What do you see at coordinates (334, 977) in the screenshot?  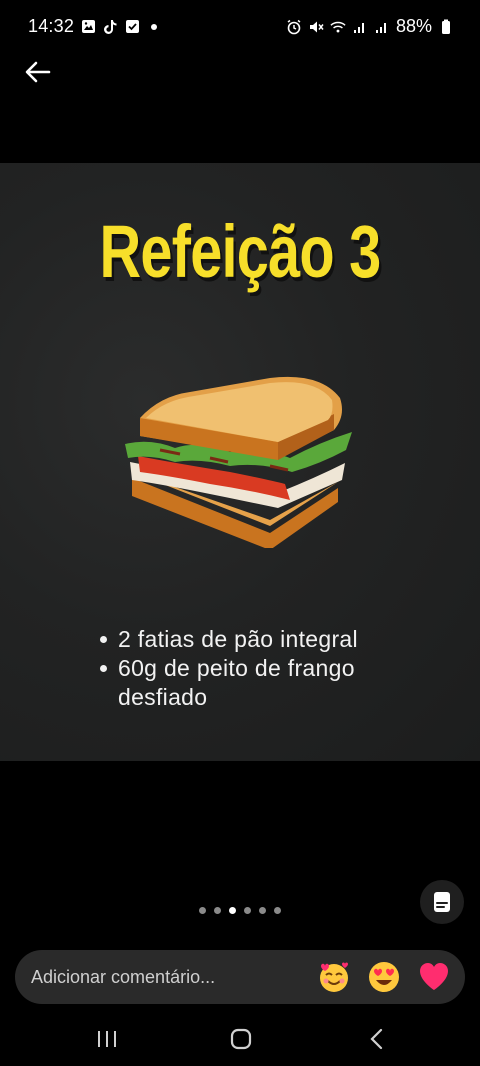 I see `smiling-face-with-hearts-icon` at bounding box center [334, 977].